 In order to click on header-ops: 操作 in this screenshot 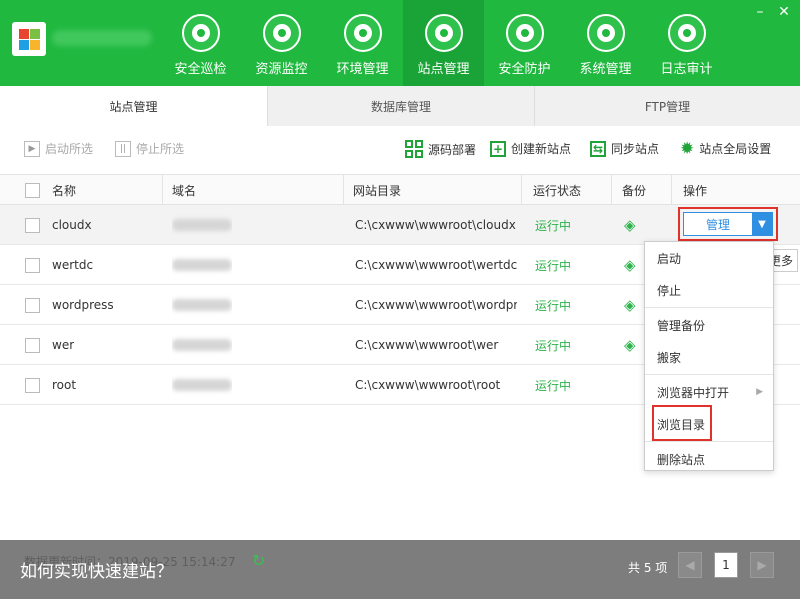, I will do `click(695, 190)`.